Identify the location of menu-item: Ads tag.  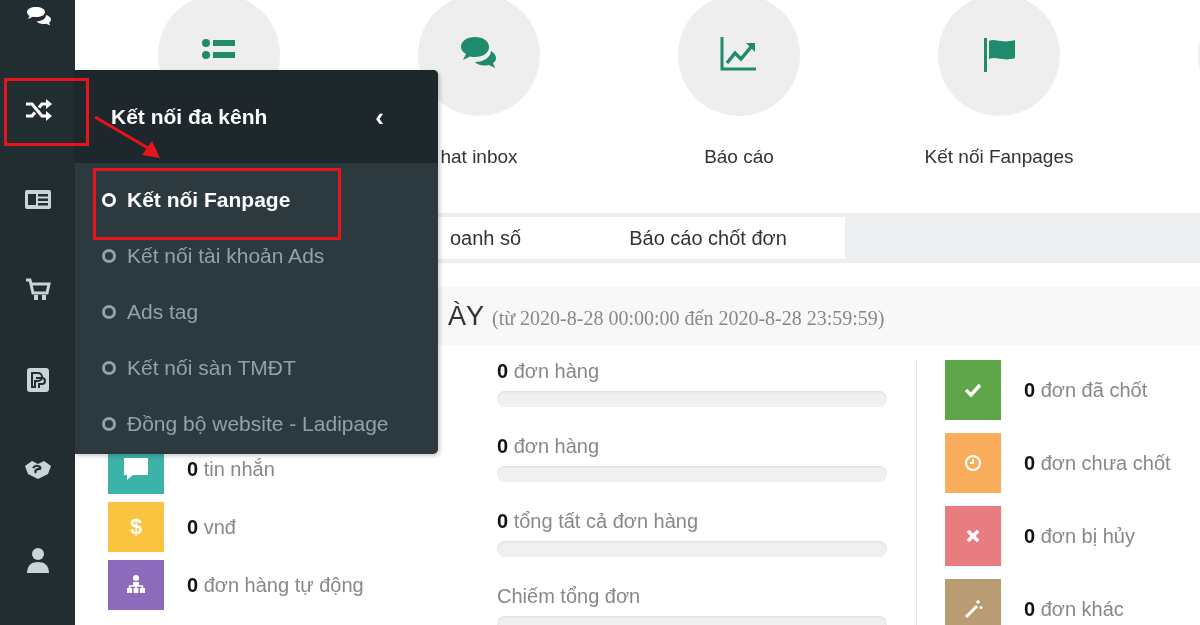
(256, 312).